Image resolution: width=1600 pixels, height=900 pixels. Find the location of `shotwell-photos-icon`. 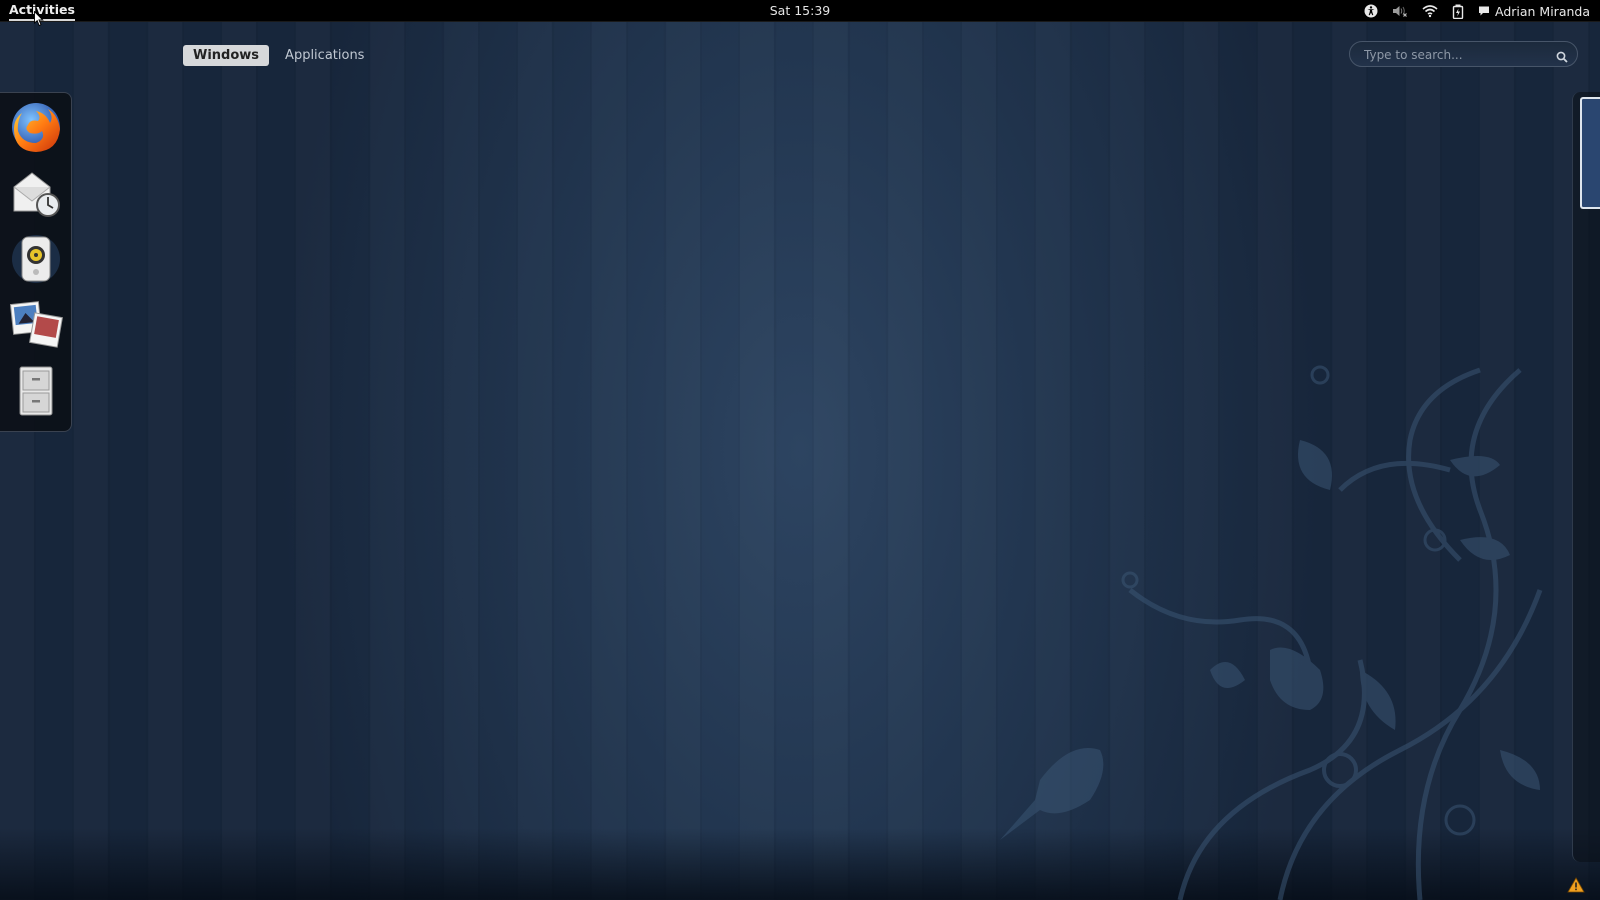

shotwell-photos-icon is located at coordinates (36, 324).